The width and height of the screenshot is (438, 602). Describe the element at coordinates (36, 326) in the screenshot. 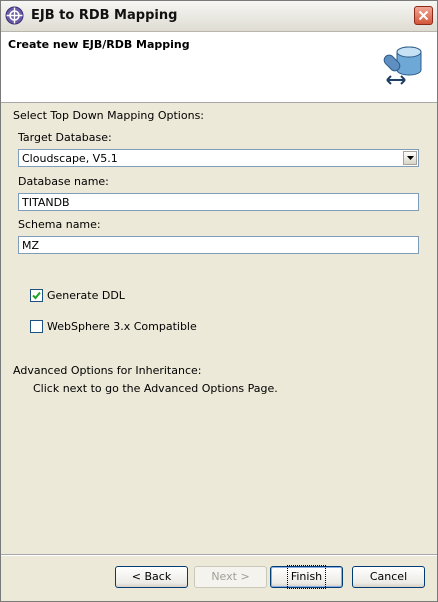

I see `websphere-compat-checkbox` at that location.